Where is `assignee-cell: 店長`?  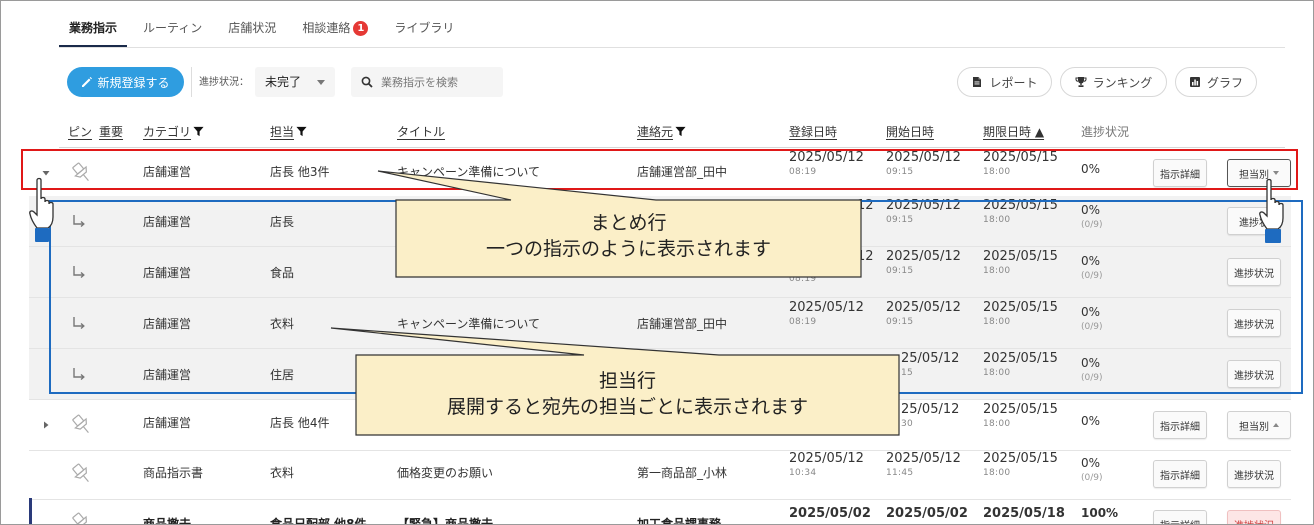 assignee-cell: 店長 is located at coordinates (282, 222).